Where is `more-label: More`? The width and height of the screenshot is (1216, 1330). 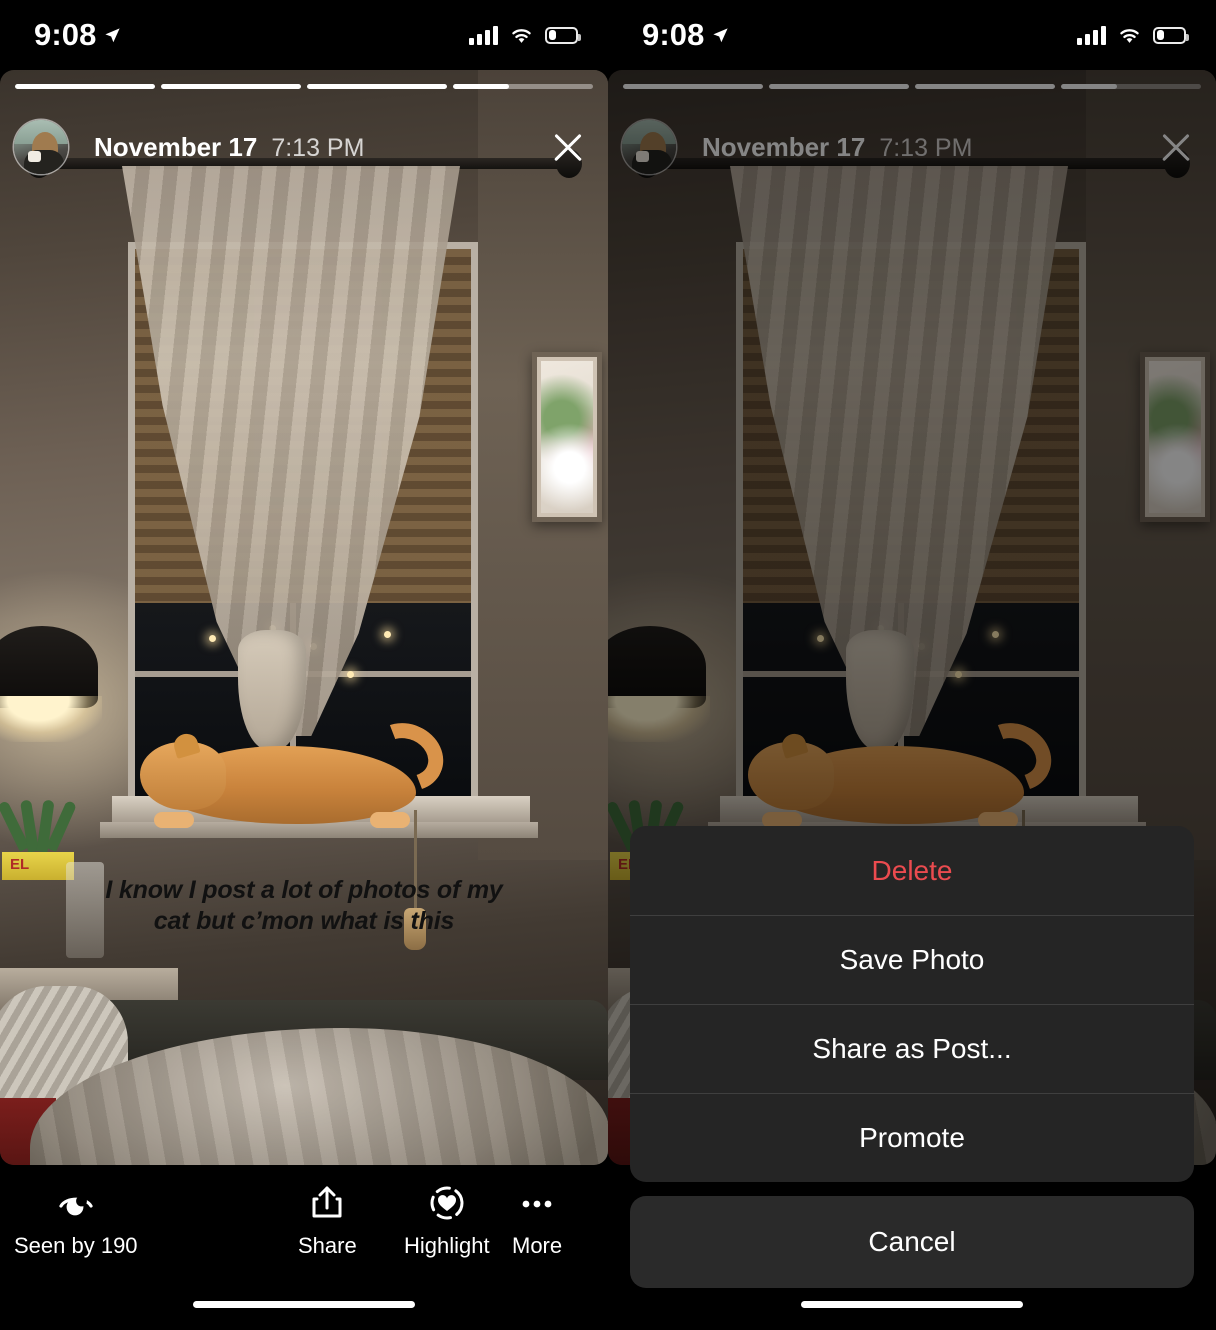 more-label: More is located at coordinates (537, 1245).